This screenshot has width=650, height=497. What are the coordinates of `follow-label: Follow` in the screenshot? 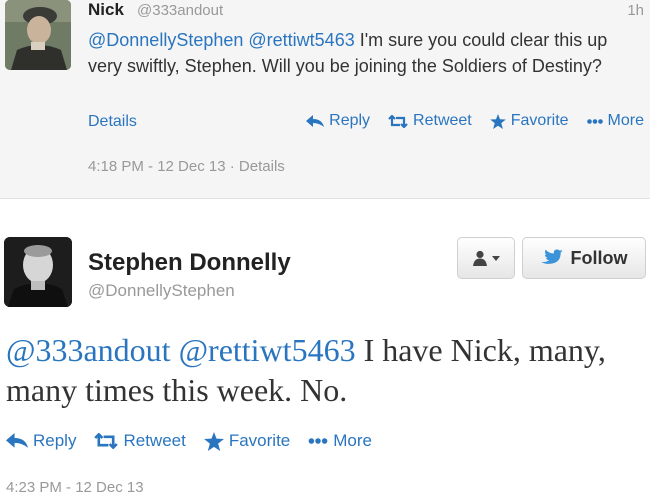 It's located at (599, 257).